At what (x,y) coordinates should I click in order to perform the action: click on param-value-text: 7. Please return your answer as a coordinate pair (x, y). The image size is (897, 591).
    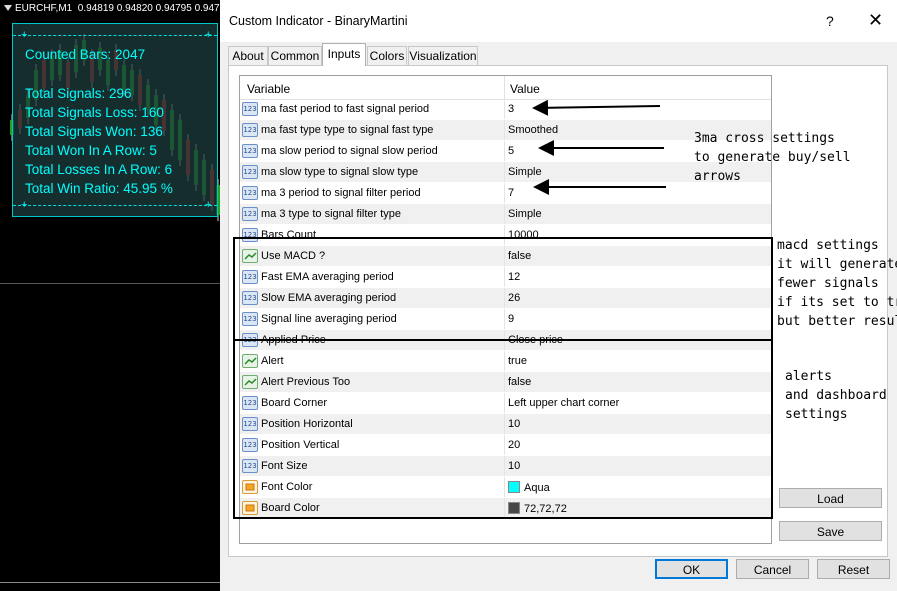
    Looking at the image, I should click on (511, 193).